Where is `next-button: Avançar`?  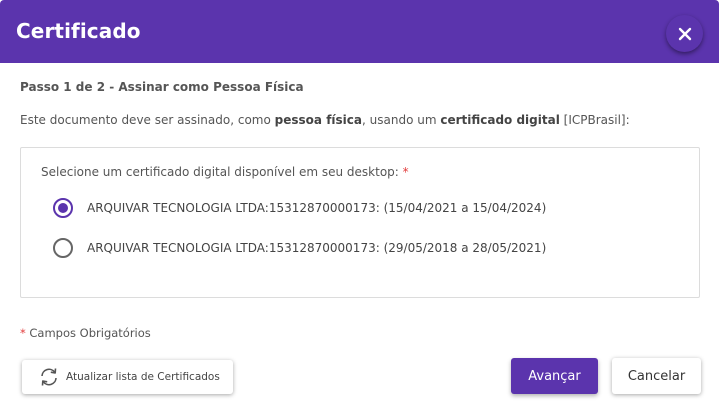 next-button: Avançar is located at coordinates (554, 376).